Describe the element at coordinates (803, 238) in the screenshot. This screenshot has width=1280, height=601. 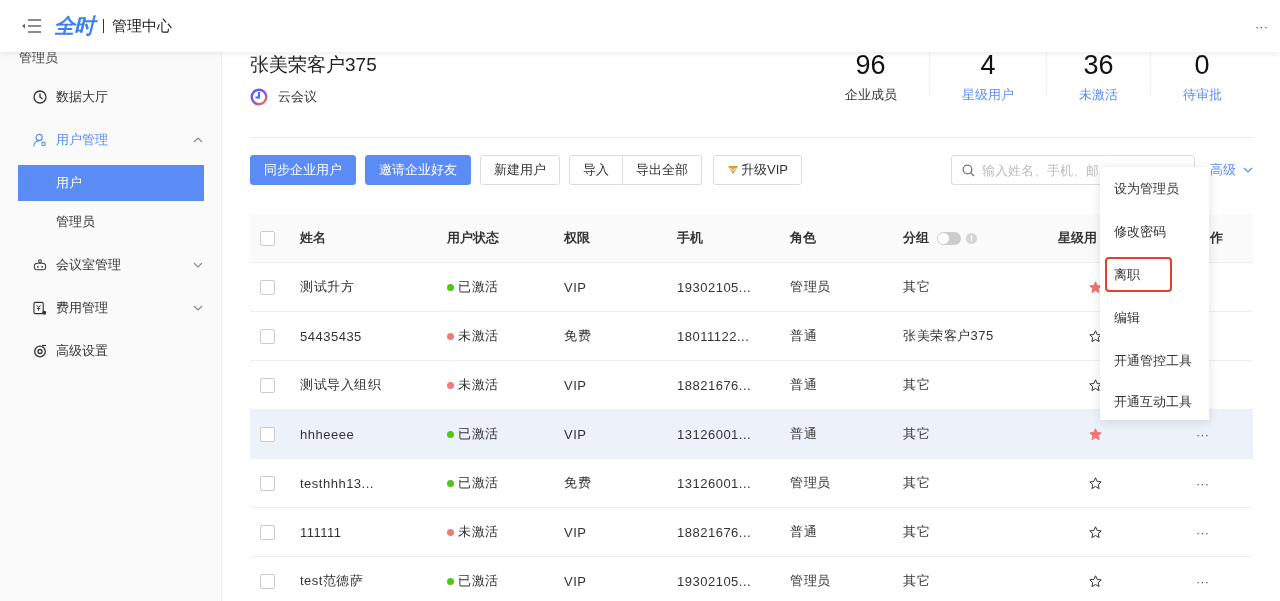
I see `column-header: 角色` at that location.